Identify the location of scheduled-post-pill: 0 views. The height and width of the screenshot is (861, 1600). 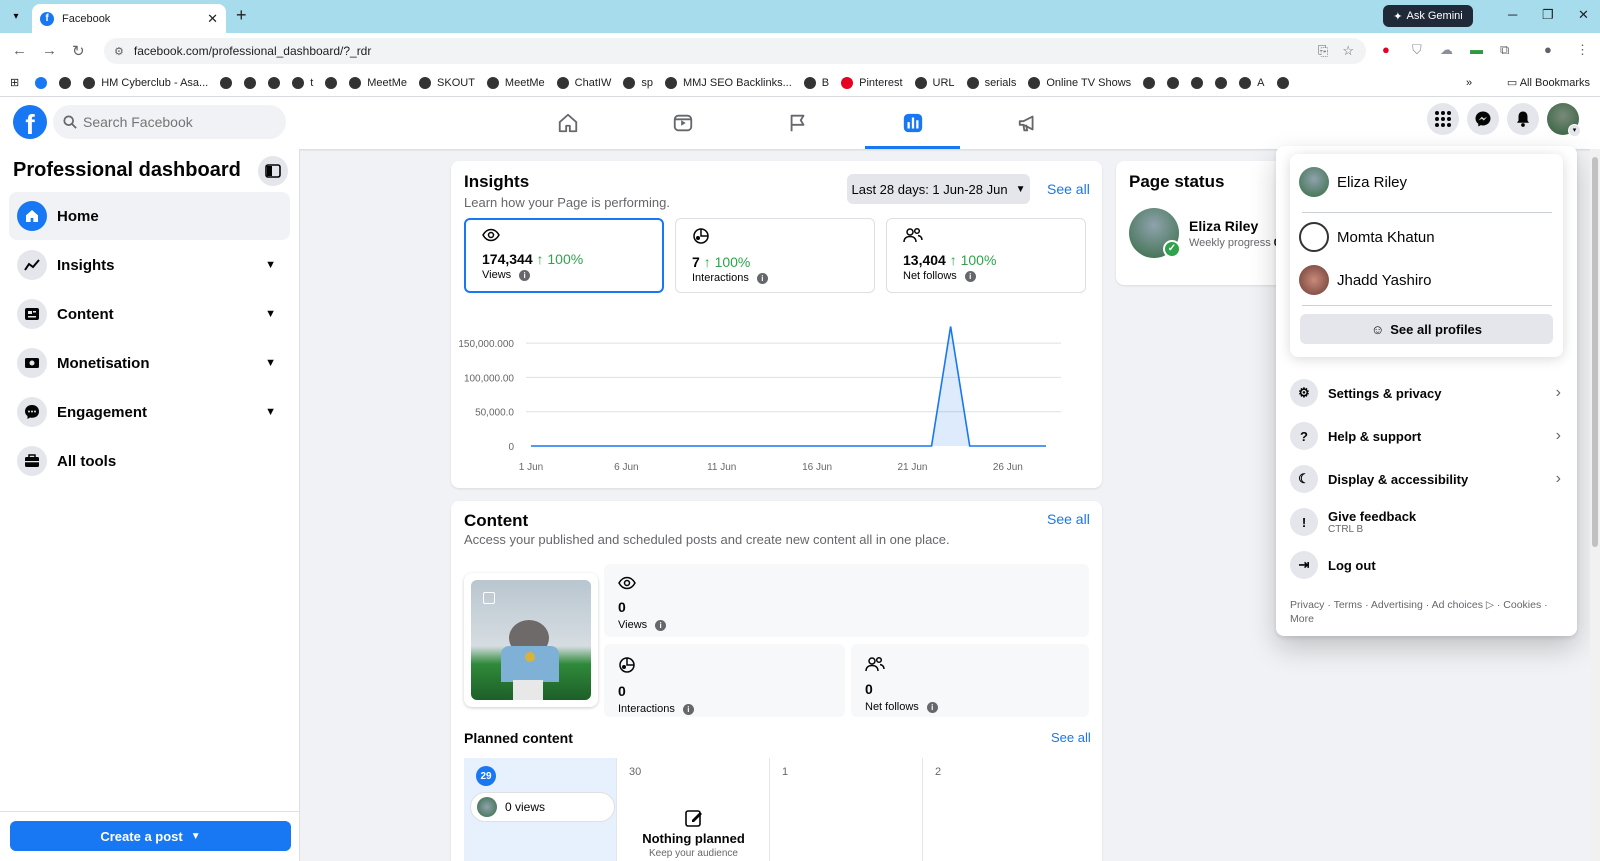
(542, 807).